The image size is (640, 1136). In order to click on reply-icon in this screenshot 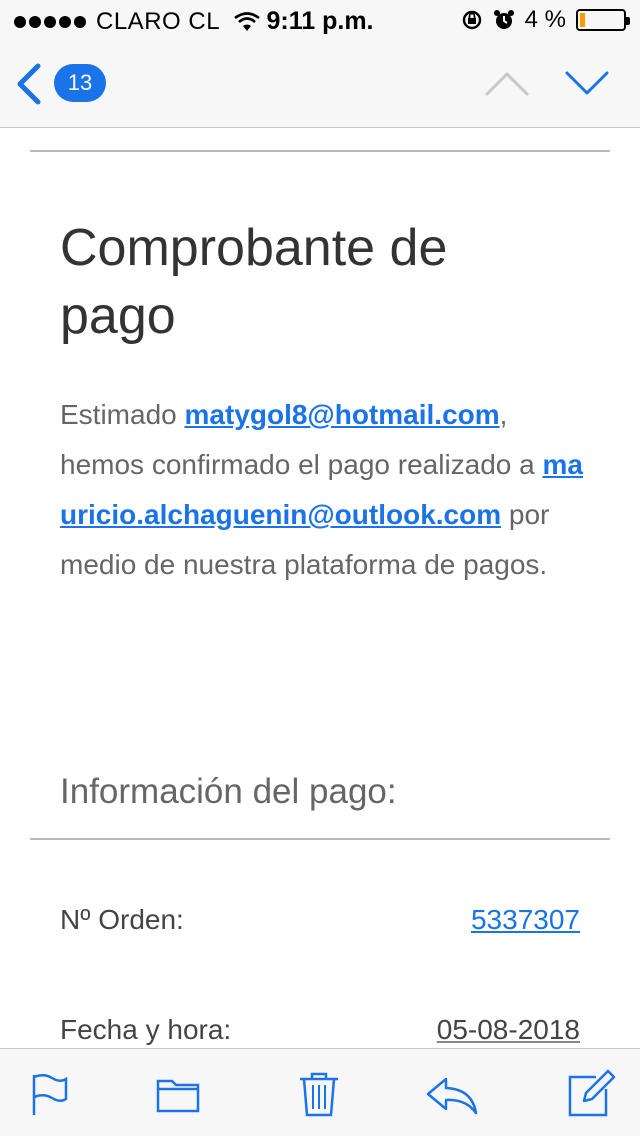, I will do `click(452, 1094)`.